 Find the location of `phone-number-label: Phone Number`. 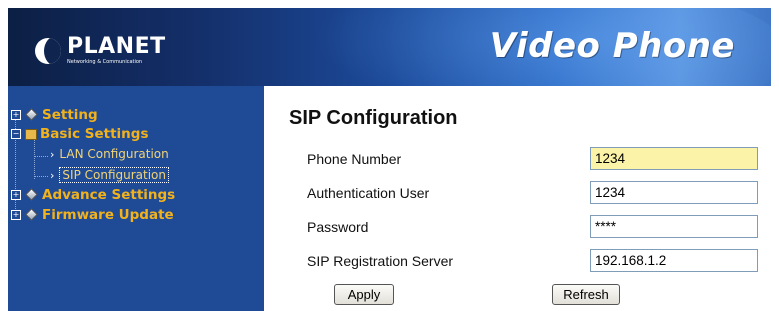

phone-number-label: Phone Number is located at coordinates (354, 159).